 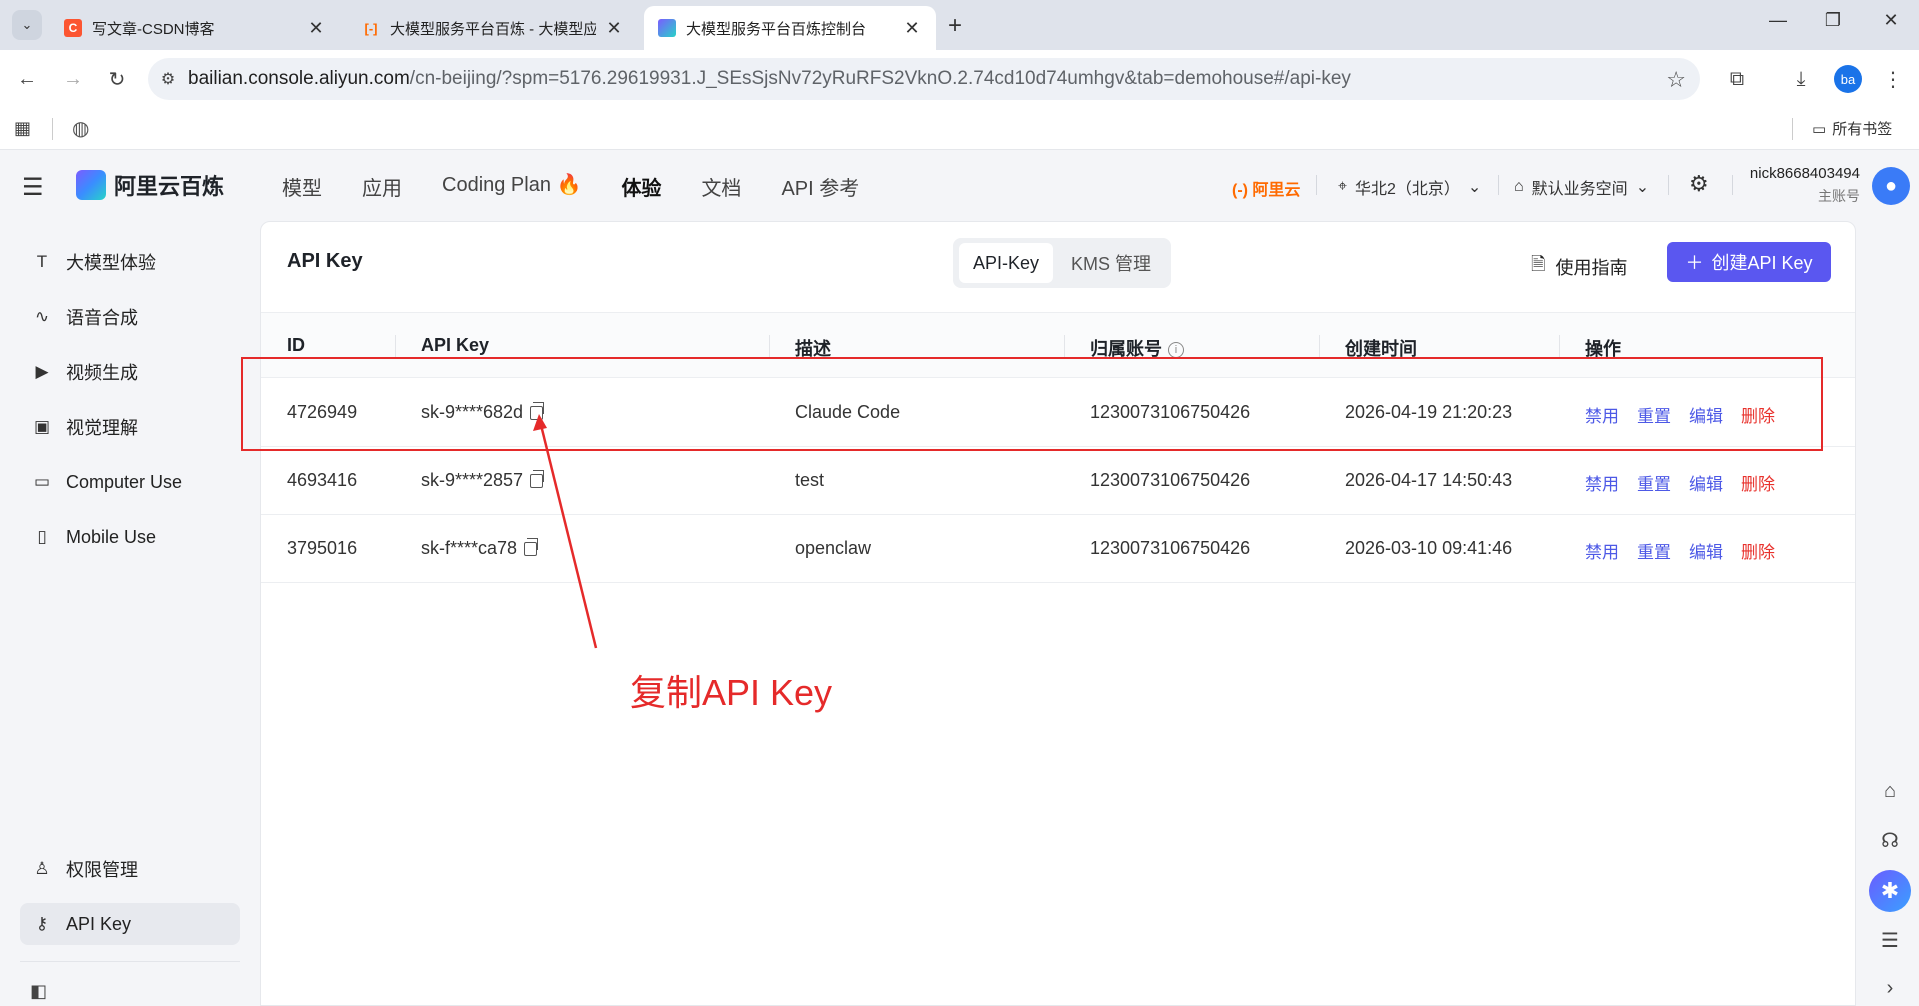 I want to click on ai-assistant-icon: ✱, so click(x=1890, y=891).